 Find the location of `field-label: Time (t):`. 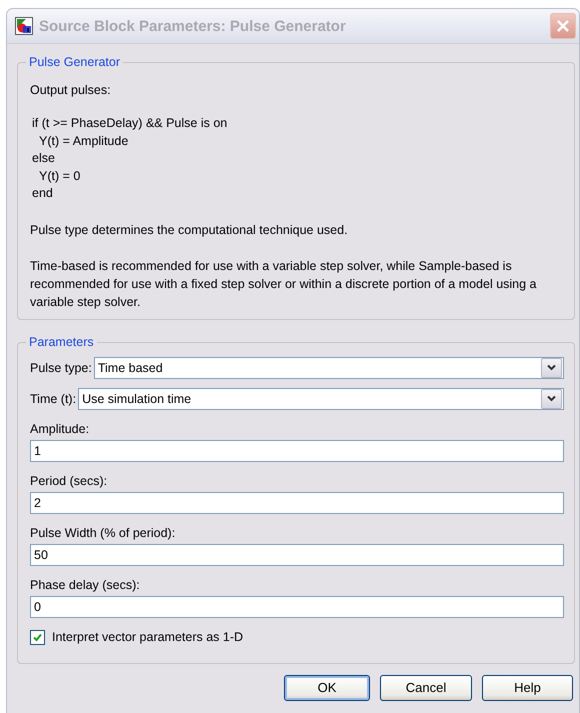

field-label: Time (t): is located at coordinates (53, 399).